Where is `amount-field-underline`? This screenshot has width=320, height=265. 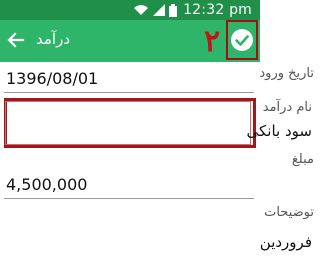
amount-field-underline is located at coordinates (129, 198).